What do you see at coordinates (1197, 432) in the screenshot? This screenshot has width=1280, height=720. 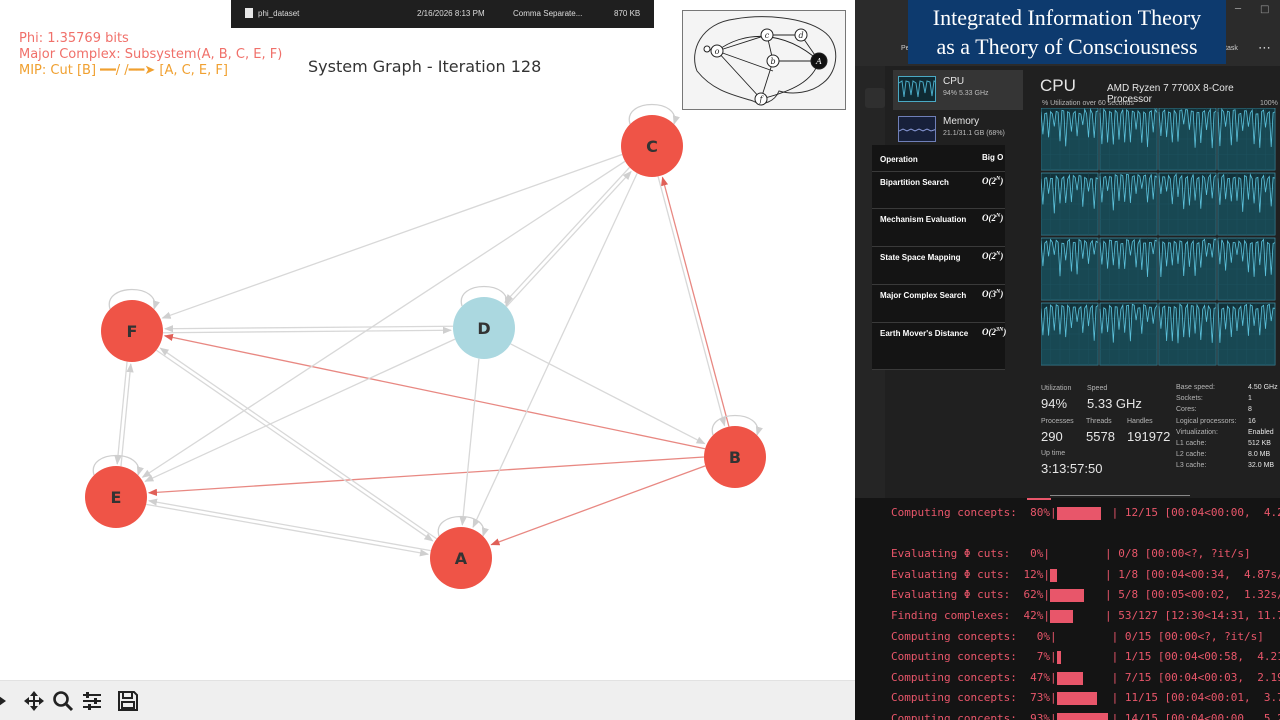 I see `spec-key: Virtualization:` at bounding box center [1197, 432].